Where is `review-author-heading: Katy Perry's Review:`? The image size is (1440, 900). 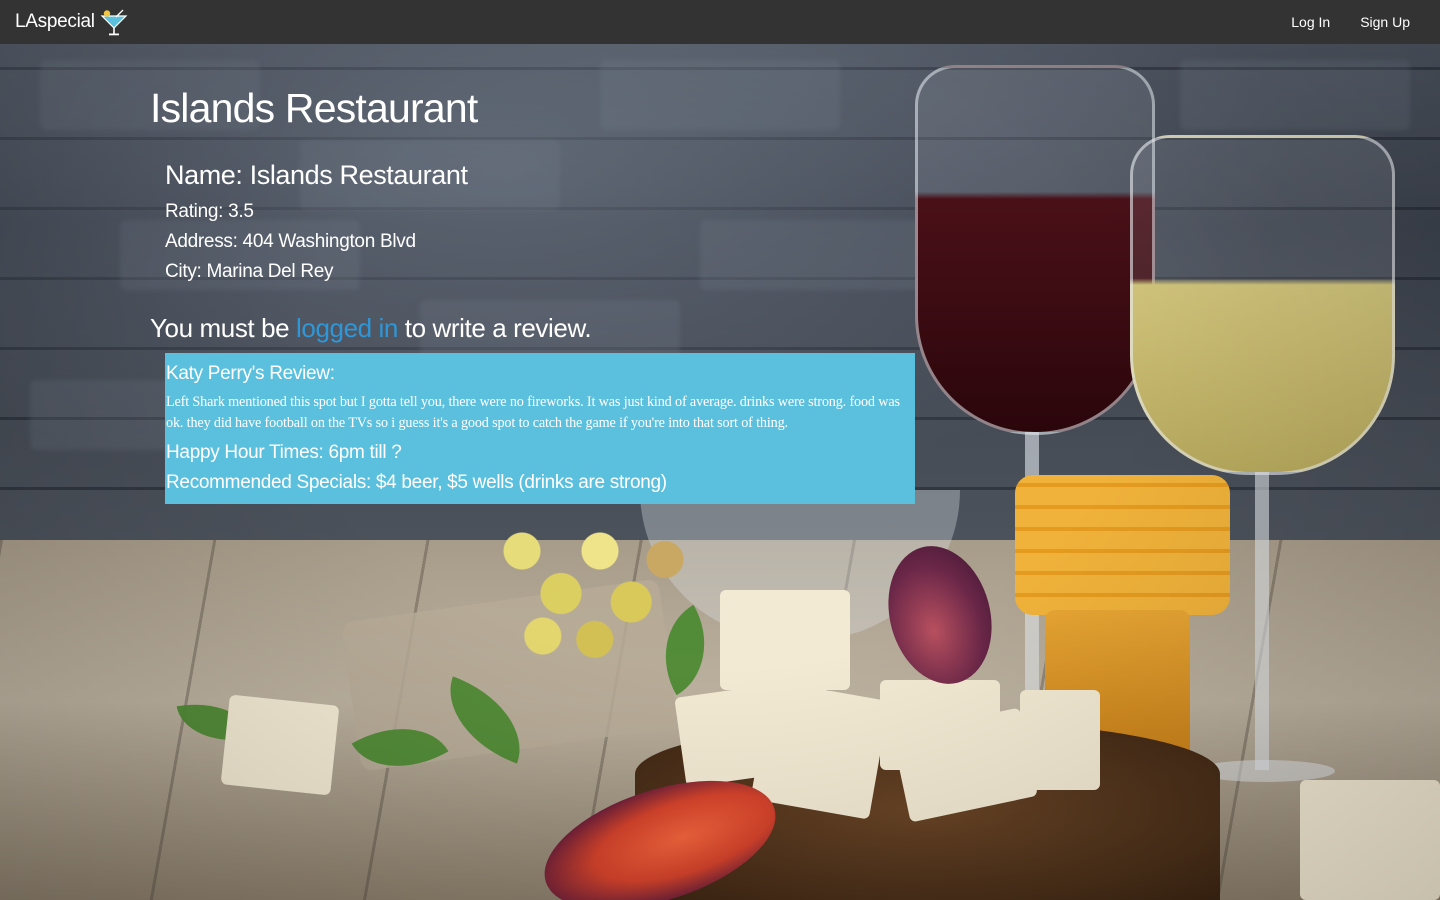
review-author-heading: Katy Perry's Review: is located at coordinates (250, 373).